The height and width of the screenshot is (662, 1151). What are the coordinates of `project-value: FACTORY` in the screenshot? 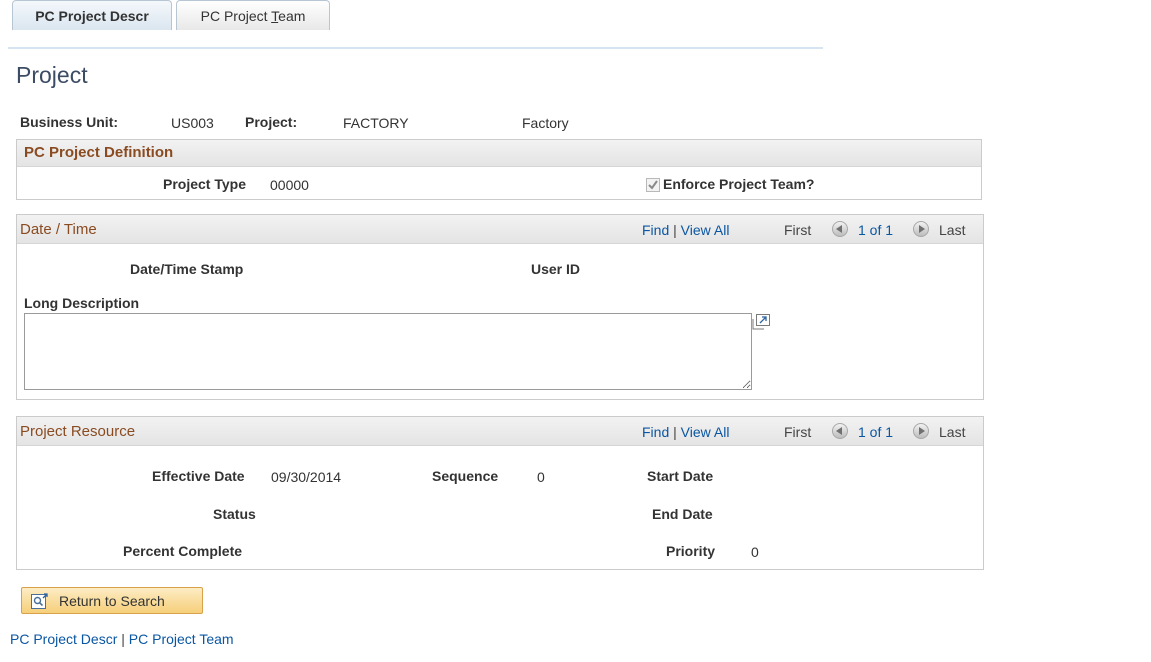 It's located at (376, 123).